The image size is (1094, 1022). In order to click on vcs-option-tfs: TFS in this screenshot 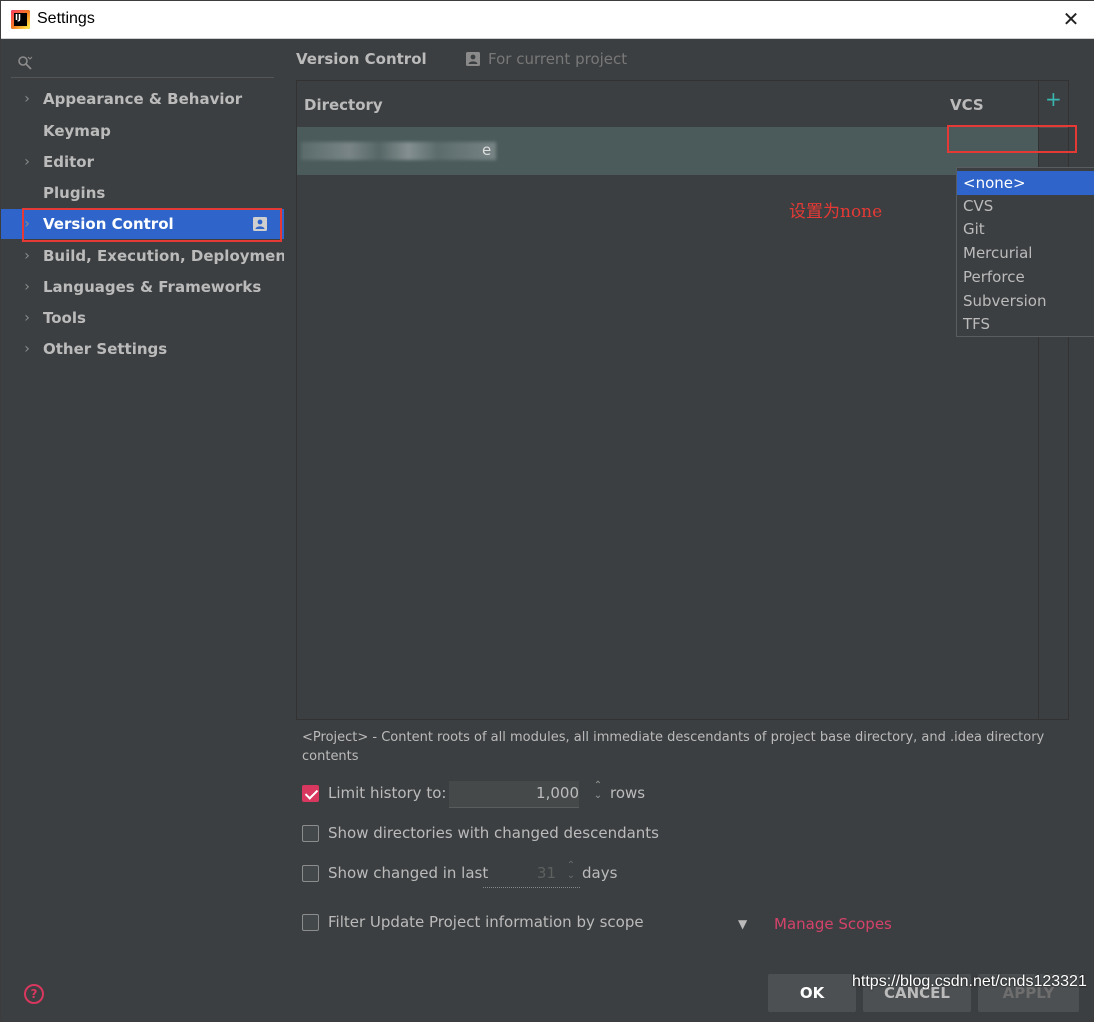, I will do `click(1025, 324)`.